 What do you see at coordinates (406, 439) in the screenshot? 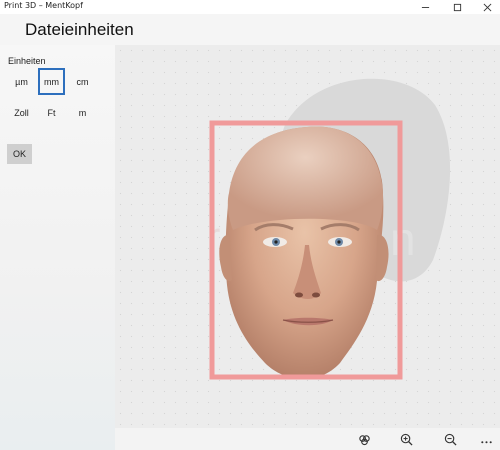
I see `zoom-in-icon` at bounding box center [406, 439].